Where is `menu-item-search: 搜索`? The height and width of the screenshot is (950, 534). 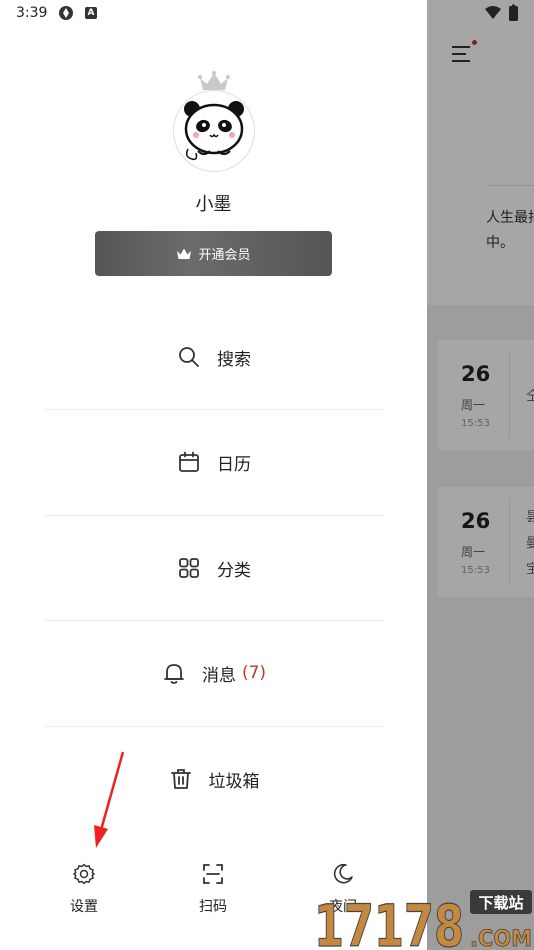
menu-item-search: 搜索 is located at coordinates (214, 357).